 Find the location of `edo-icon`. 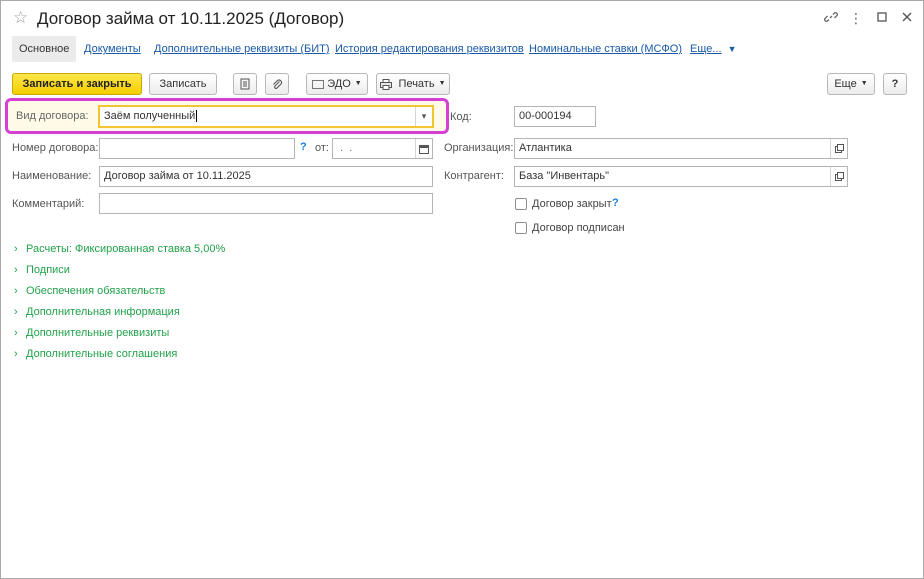

edo-icon is located at coordinates (318, 84).